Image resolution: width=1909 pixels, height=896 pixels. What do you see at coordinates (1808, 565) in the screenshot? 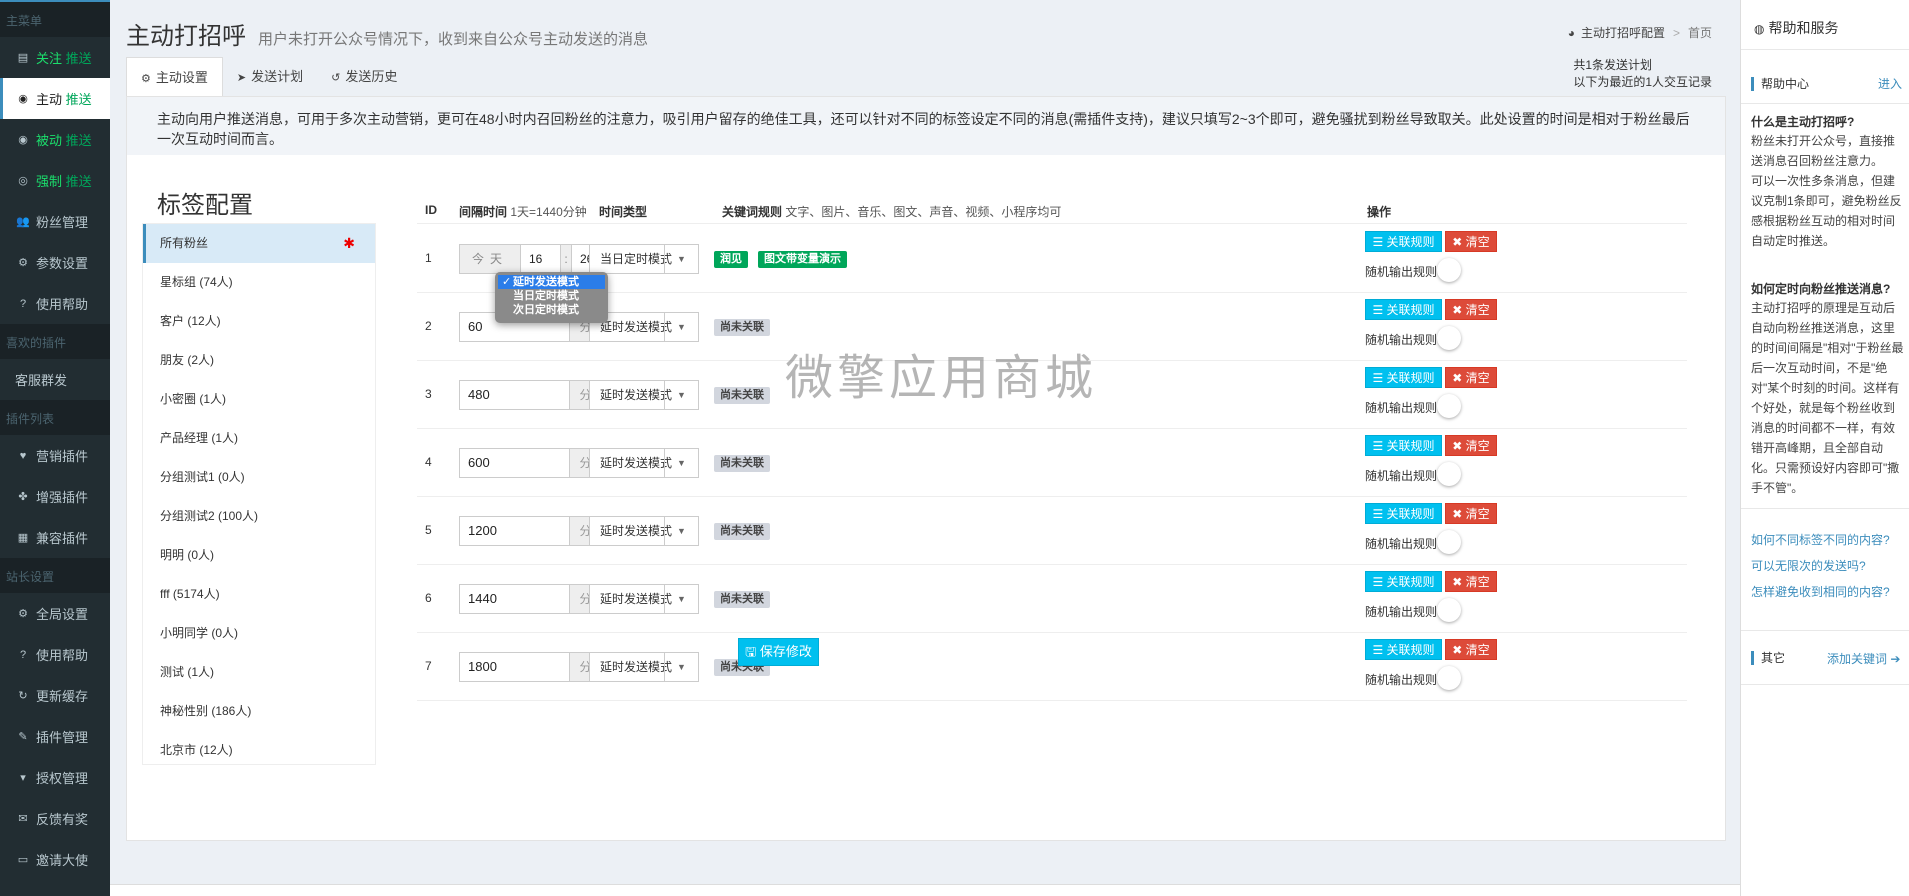
I see `faq-link: 可以无限次的发送吗?` at bounding box center [1808, 565].